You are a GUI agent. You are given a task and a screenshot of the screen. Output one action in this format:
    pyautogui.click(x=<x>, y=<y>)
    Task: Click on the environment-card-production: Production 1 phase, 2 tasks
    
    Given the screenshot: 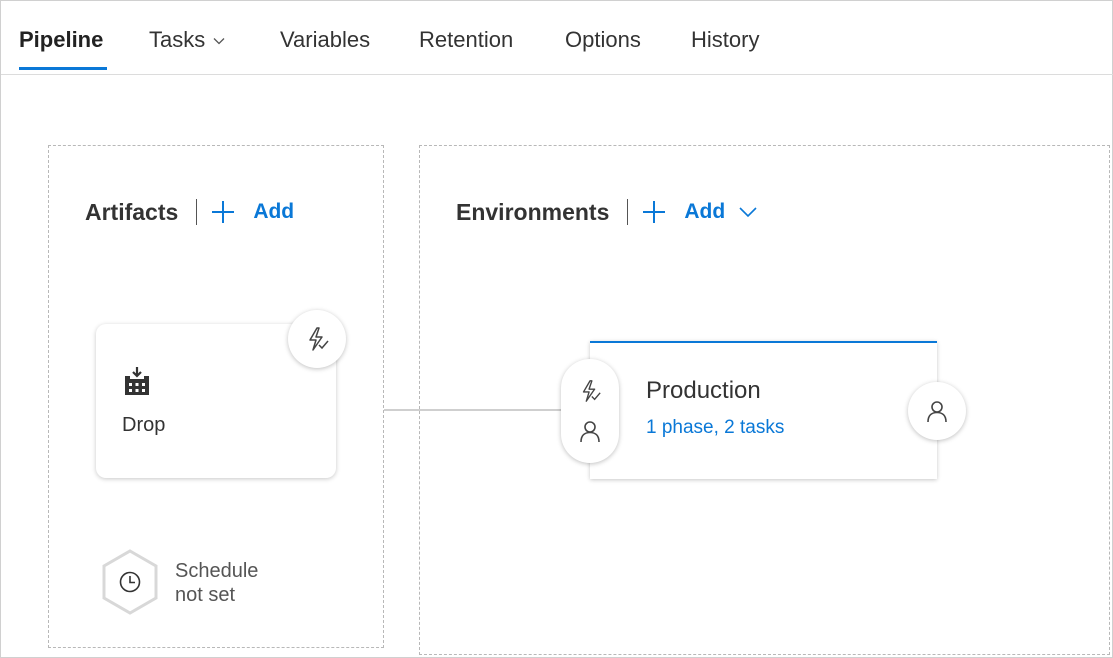 What is the action you would take?
    pyautogui.click(x=763, y=410)
    